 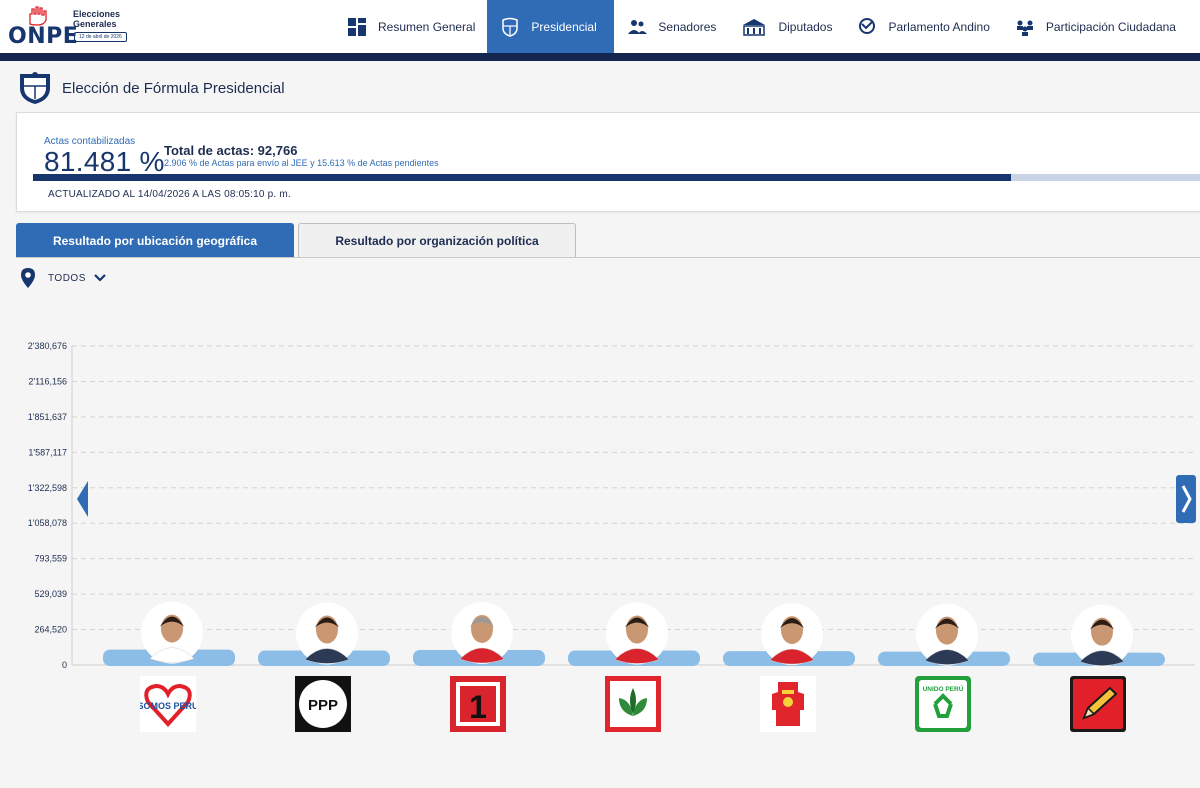 What do you see at coordinates (64, 665) in the screenshot?
I see `y-tick-label: 0` at bounding box center [64, 665].